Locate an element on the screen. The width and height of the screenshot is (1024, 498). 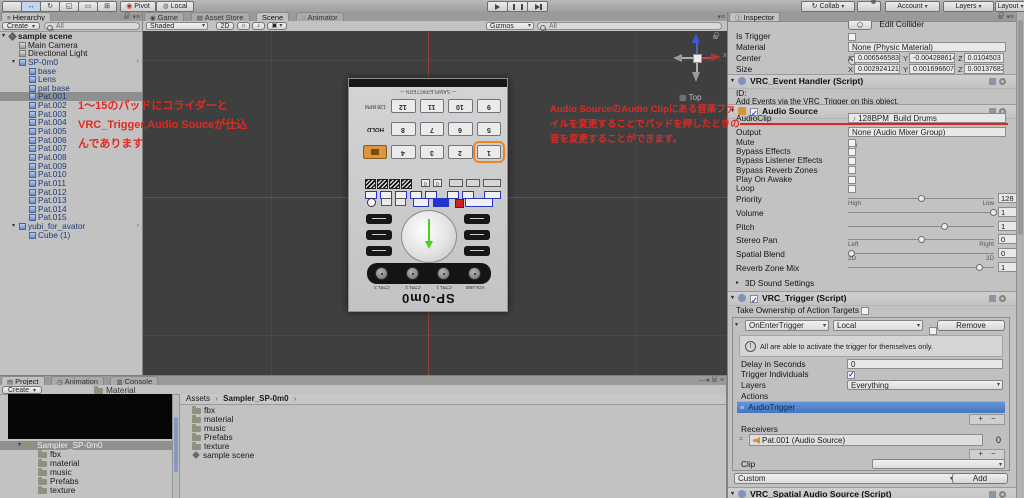
scale-tool-button: ◱ is located at coordinates (69, 6).